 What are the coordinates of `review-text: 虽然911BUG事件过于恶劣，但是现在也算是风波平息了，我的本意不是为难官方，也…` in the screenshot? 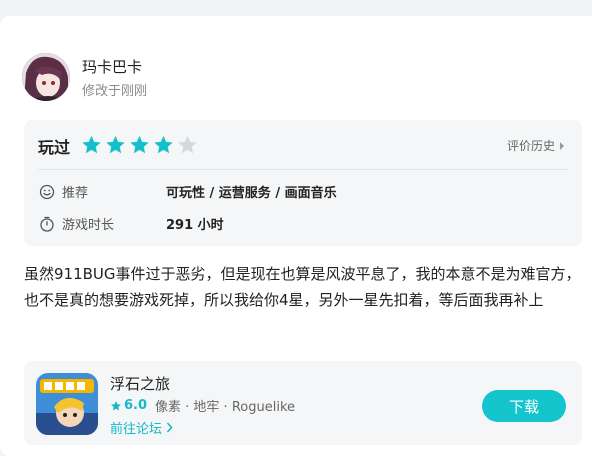 It's located at (302, 287).